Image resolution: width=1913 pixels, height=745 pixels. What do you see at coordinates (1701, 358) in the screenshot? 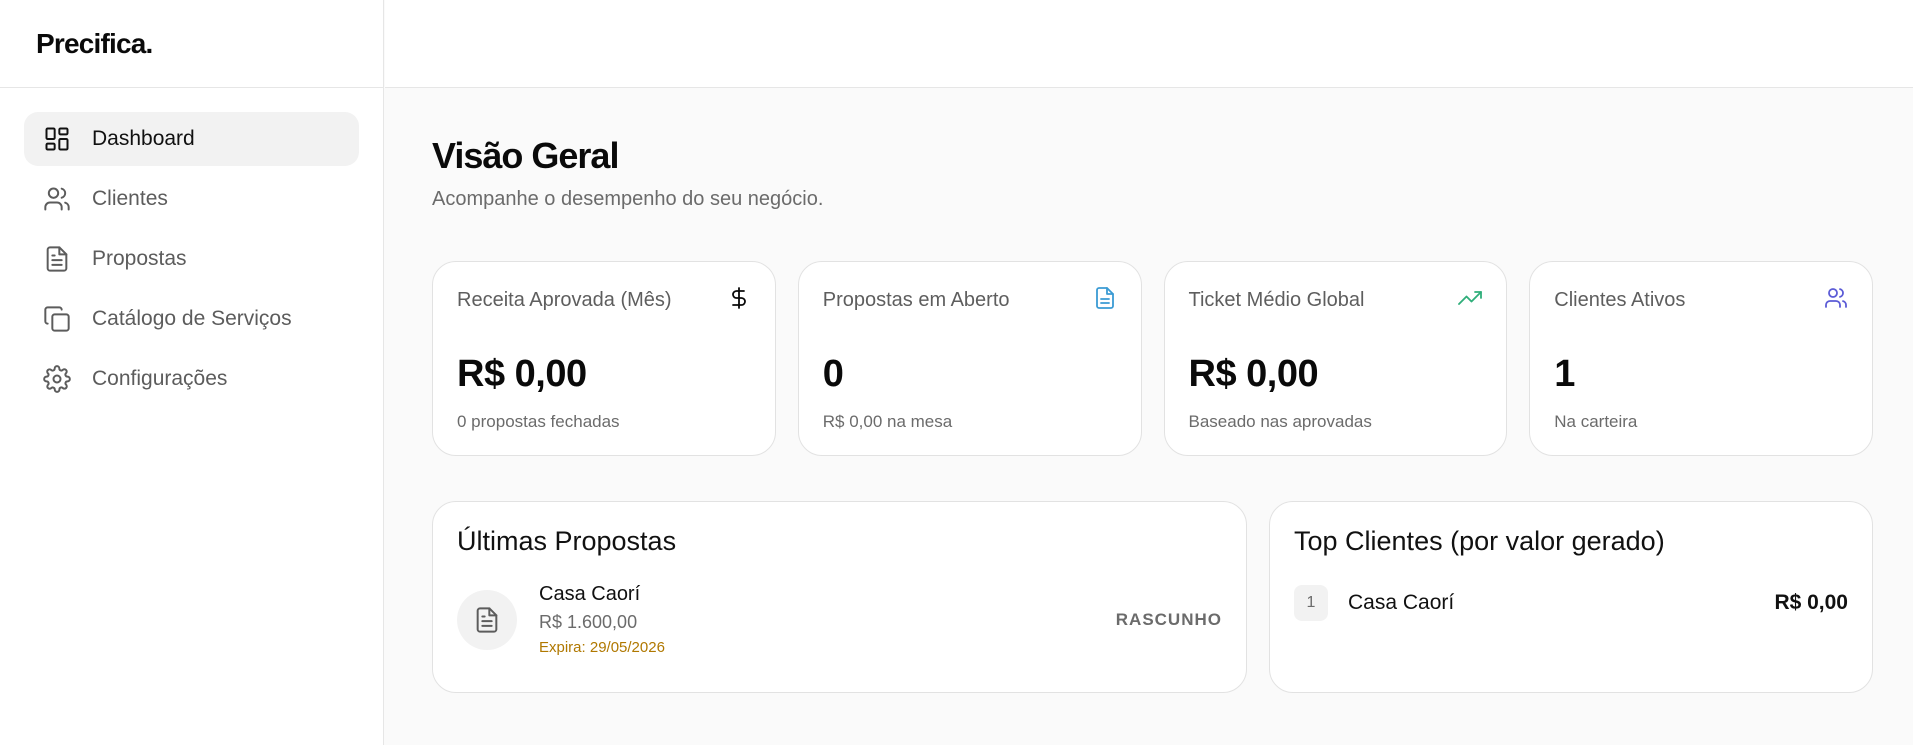
I see `stat-card-active-clients: Clientes Ativos 1 Na carteira` at bounding box center [1701, 358].